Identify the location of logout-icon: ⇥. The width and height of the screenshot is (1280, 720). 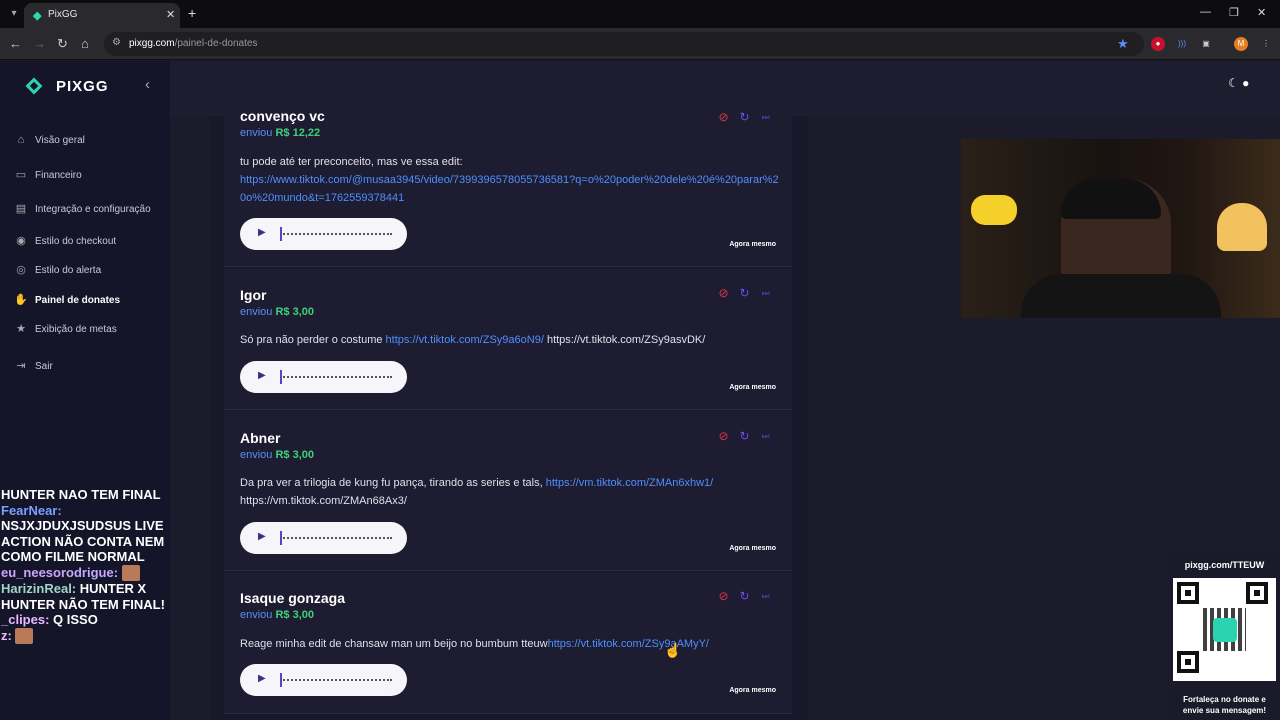
(21, 366).